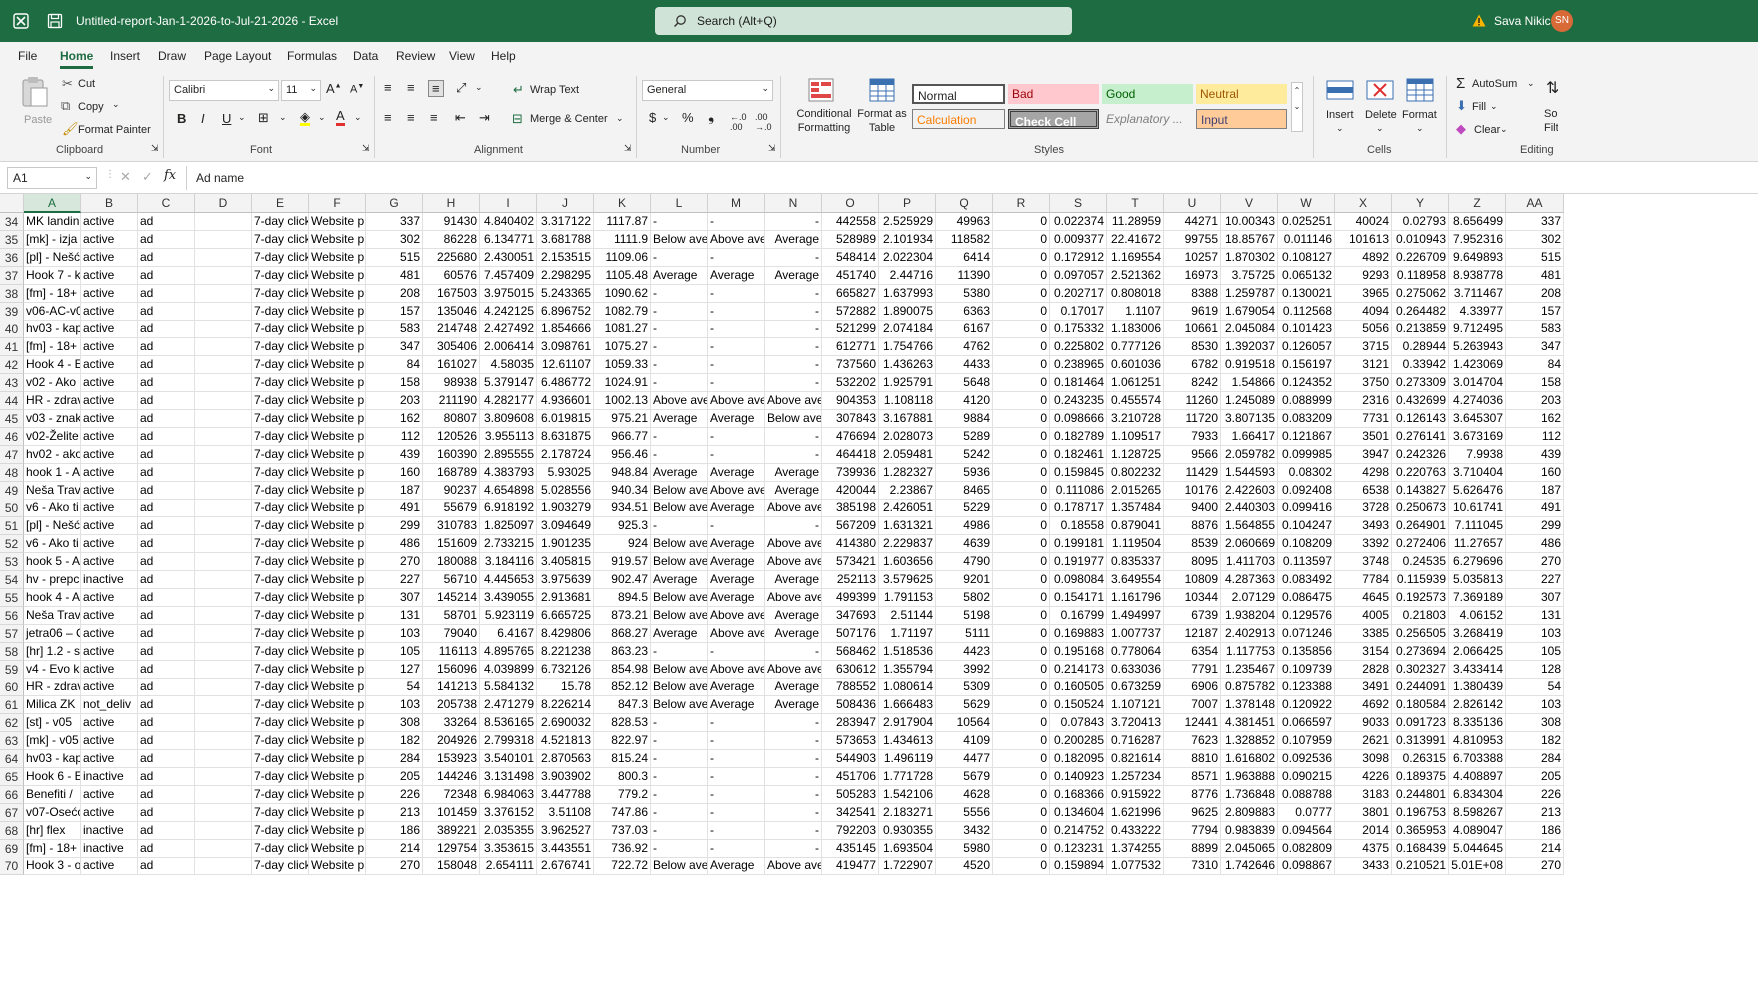 This screenshot has height=986, width=1758. What do you see at coordinates (964, 365) in the screenshot?
I see `cell: 4433` at bounding box center [964, 365].